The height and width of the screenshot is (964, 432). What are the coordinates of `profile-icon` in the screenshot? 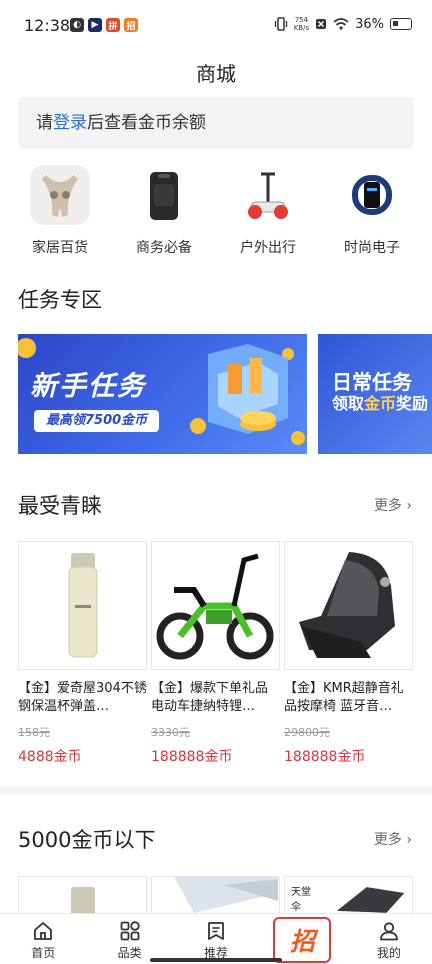 It's located at (388, 931).